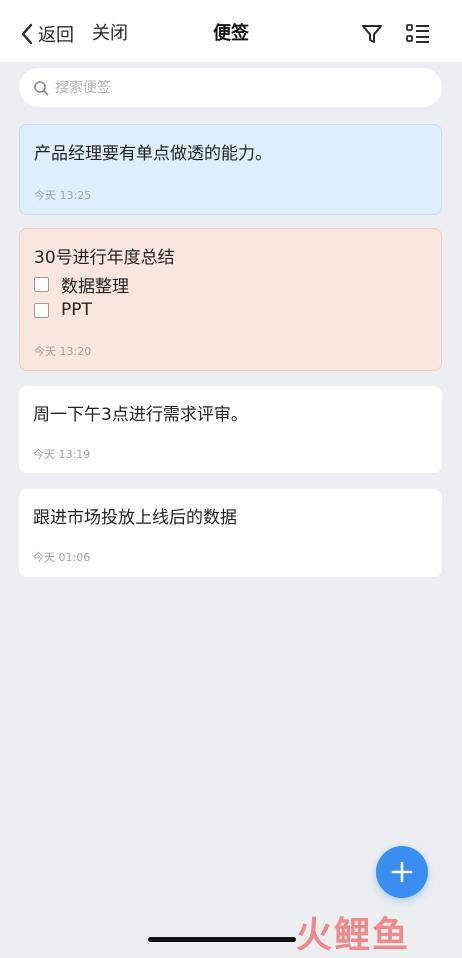  Describe the element at coordinates (95, 286) in the screenshot. I see `checklist-label: 数据整理` at that location.